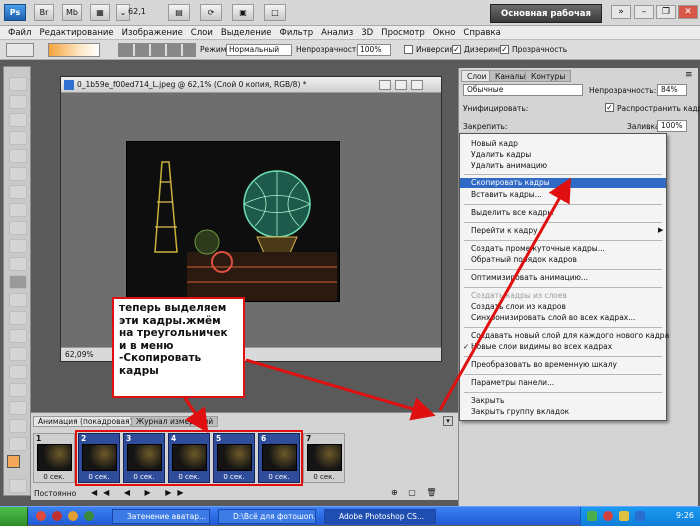 The width and height of the screenshot is (700, 526). Describe the element at coordinates (666, 12) in the screenshot. I see `restore-icon: ❐` at that location.